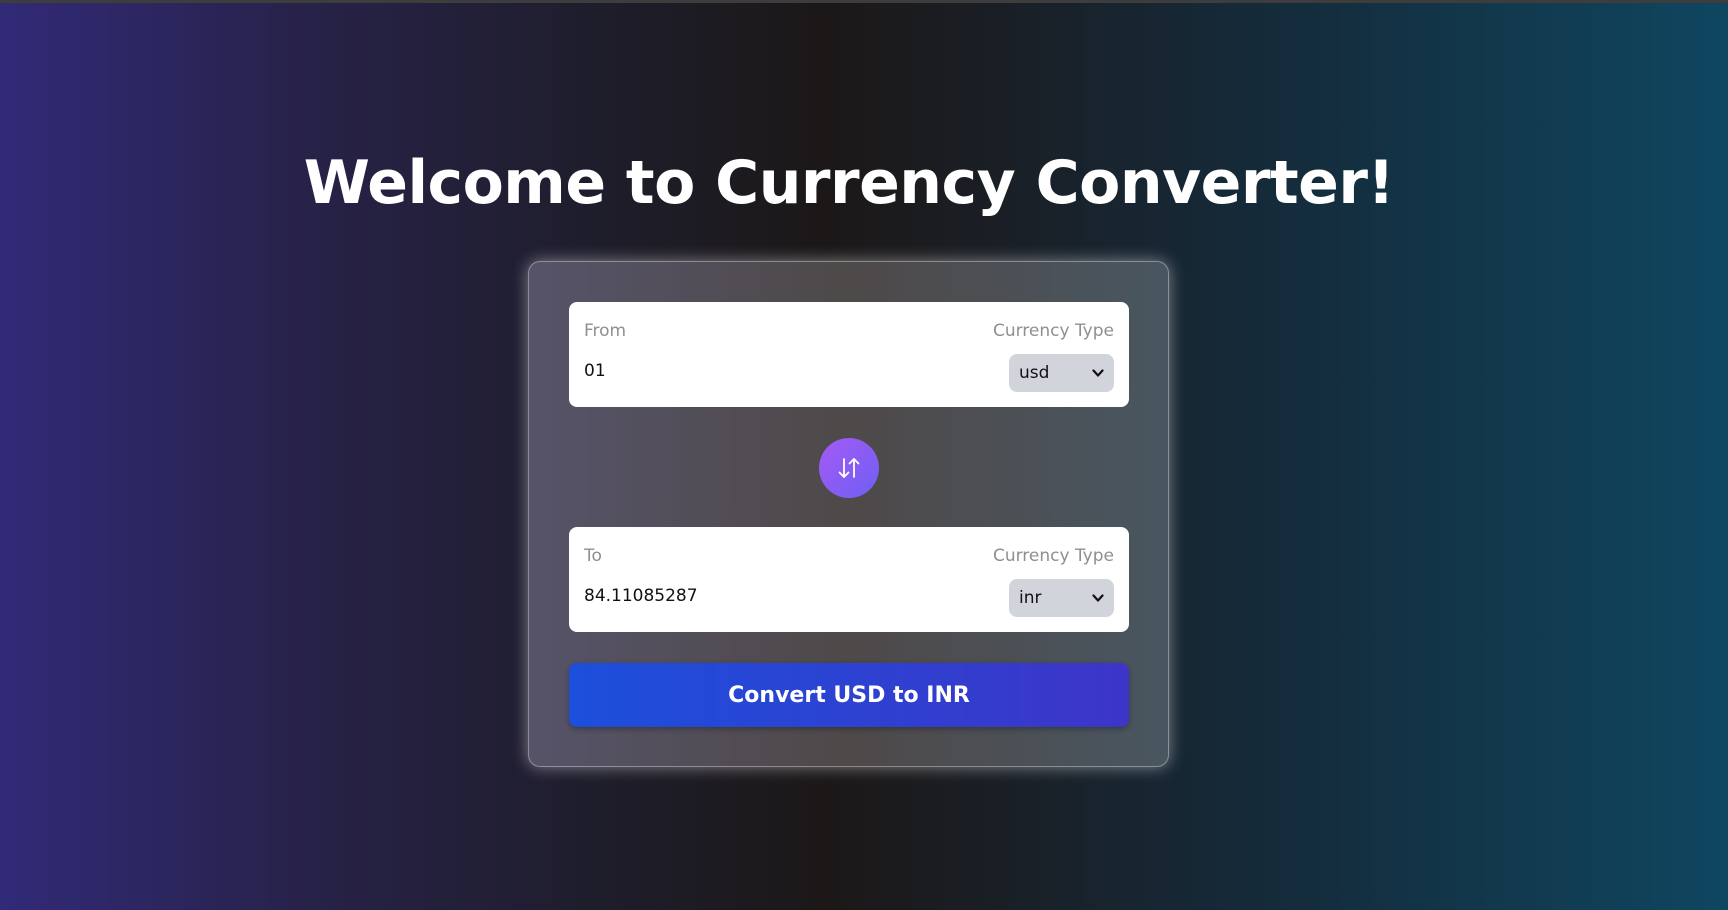 The image size is (1728, 910). What do you see at coordinates (1053, 331) in the screenshot?
I see `from-currency-type-label: Currency Type` at bounding box center [1053, 331].